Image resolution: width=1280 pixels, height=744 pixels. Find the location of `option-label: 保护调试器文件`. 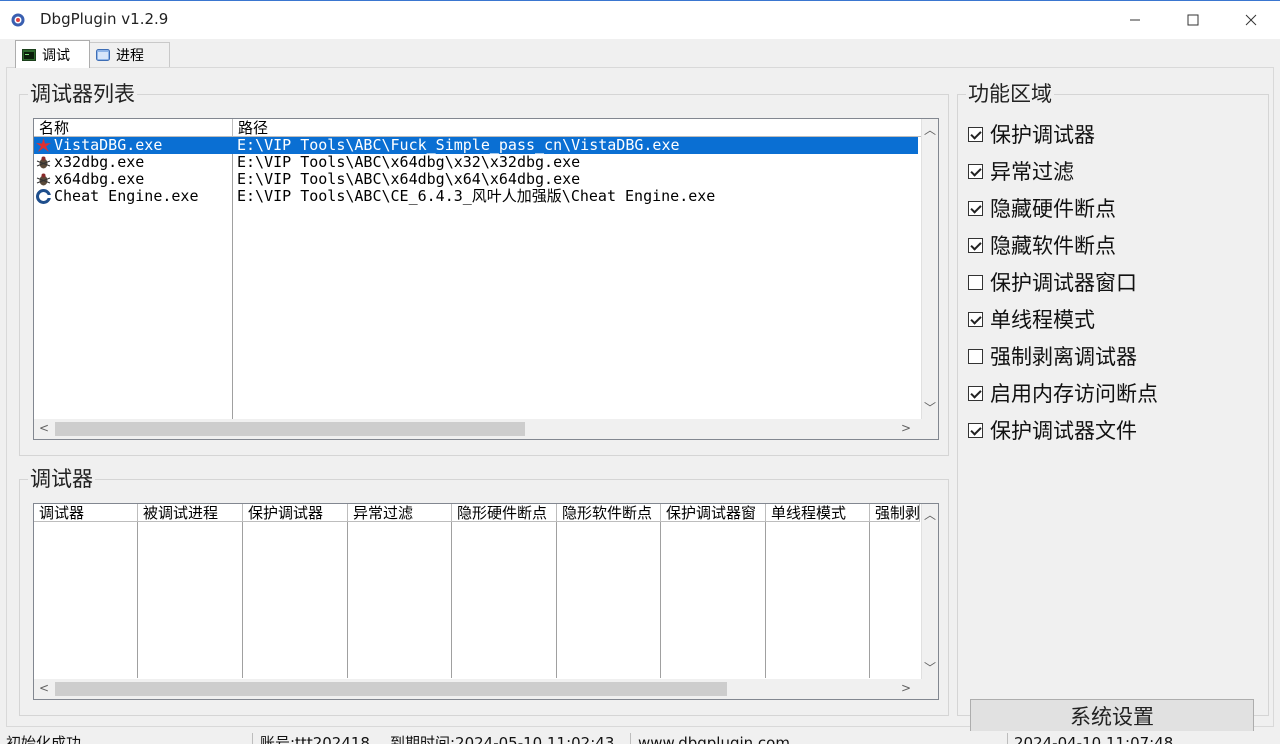

option-label: 保护调试器文件 is located at coordinates (1063, 431).